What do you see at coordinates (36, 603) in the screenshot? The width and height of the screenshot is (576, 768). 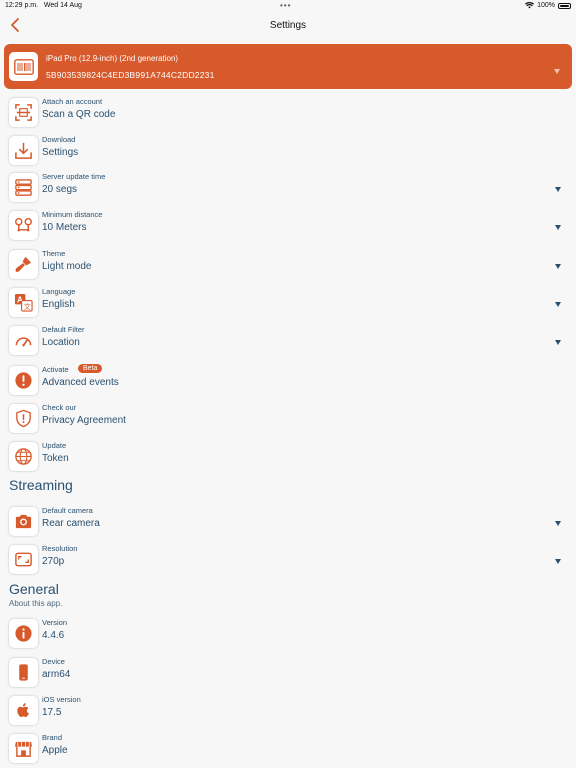 I see `section-subtitle-general: About this app.` at bounding box center [36, 603].